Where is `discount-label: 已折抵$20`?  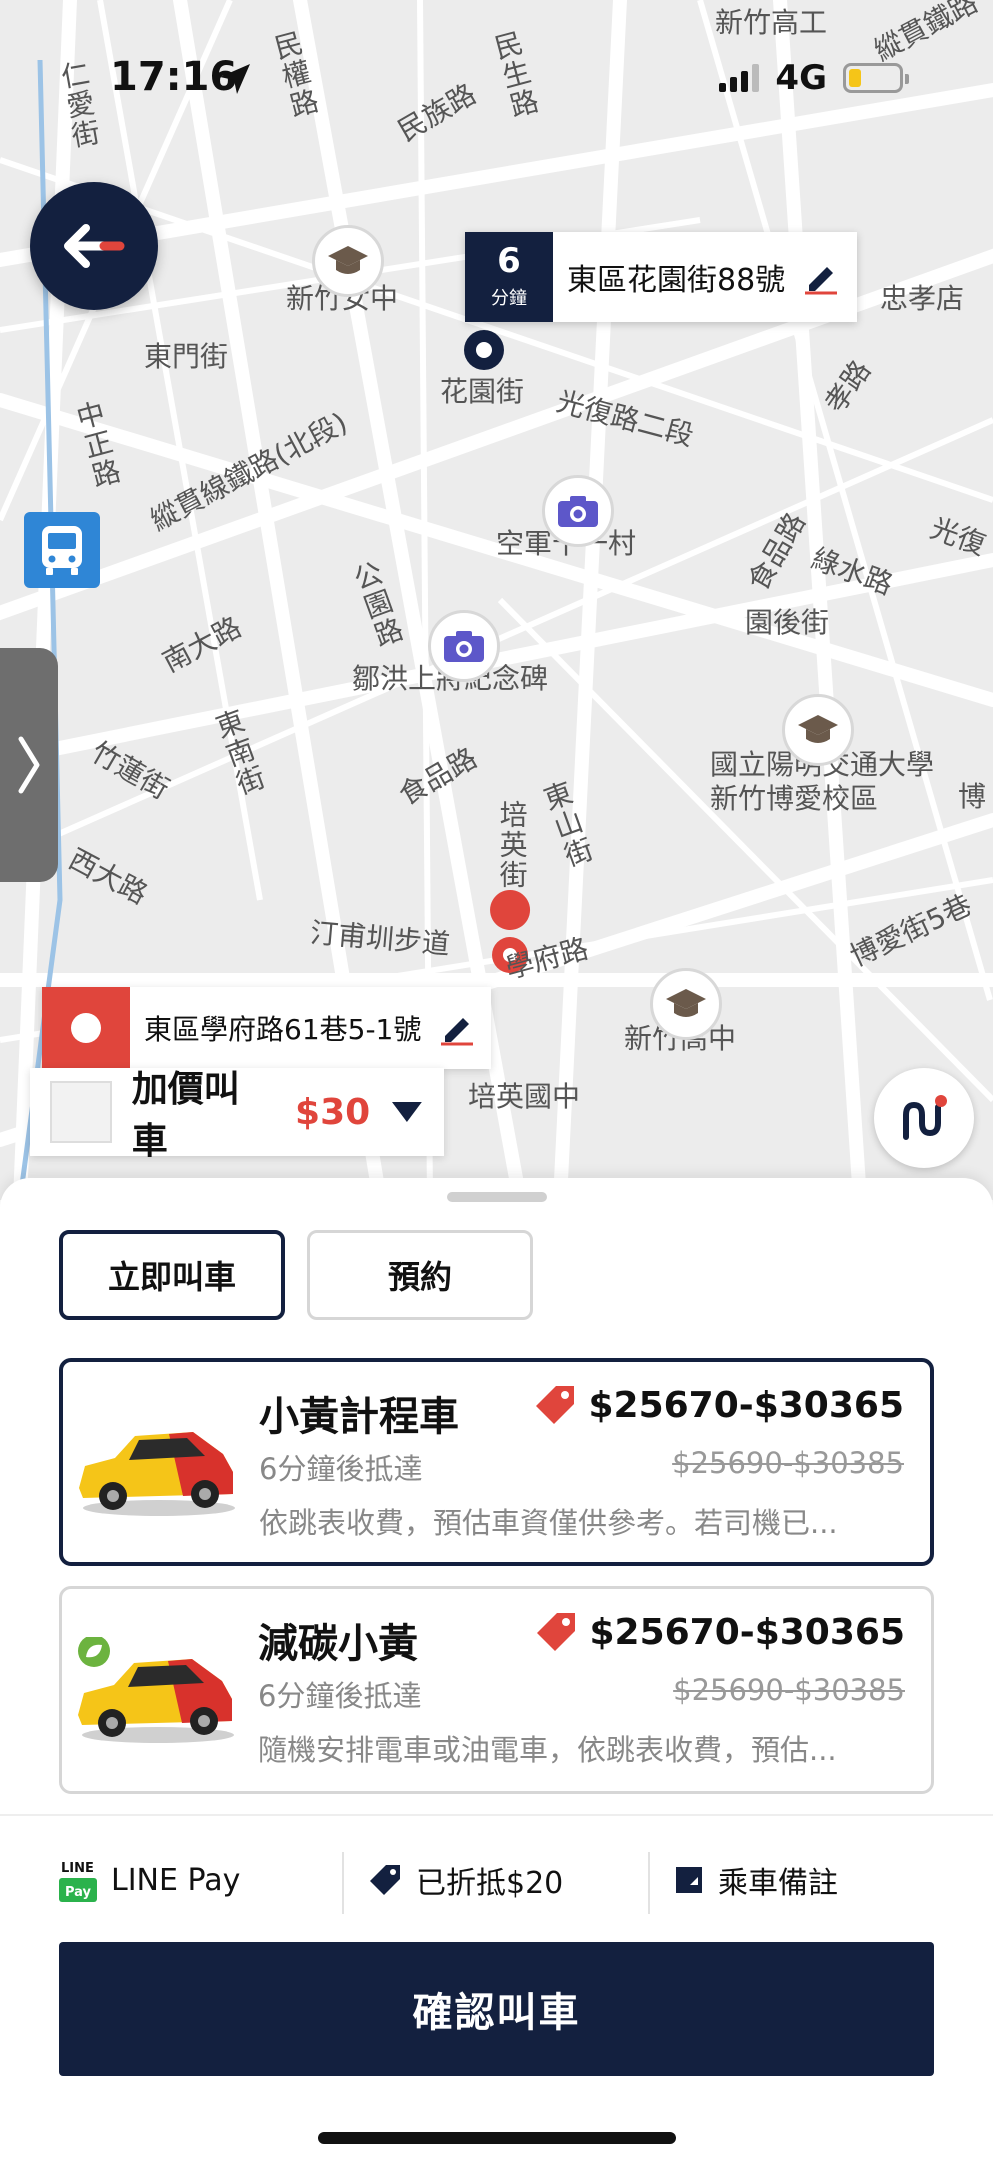
discount-label: 已折抵$20 is located at coordinates (490, 1883).